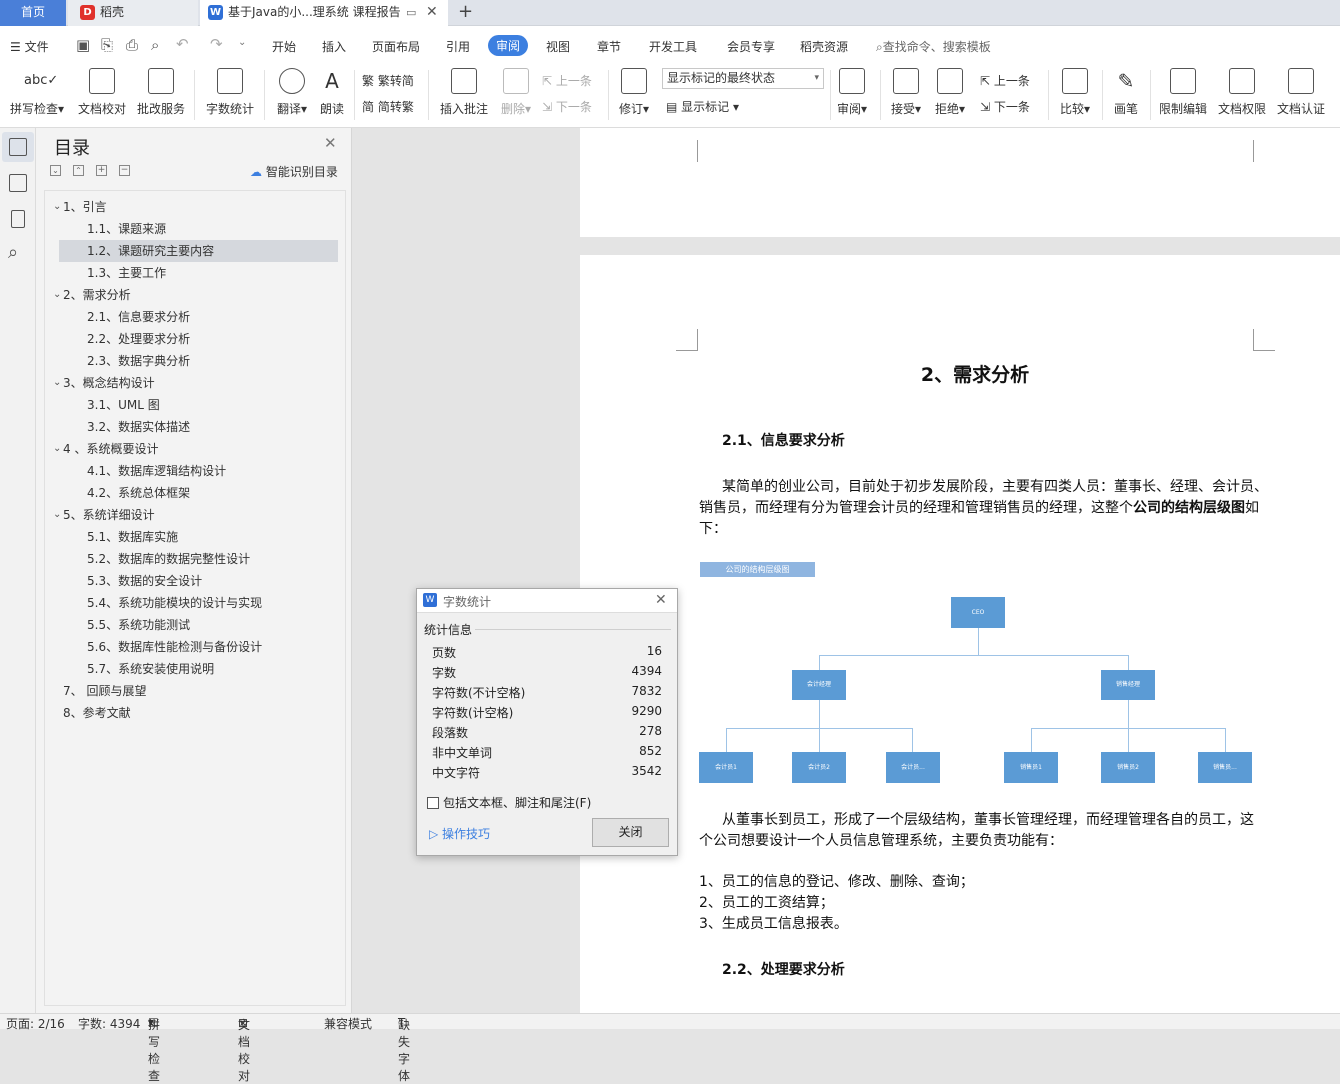 The width and height of the screenshot is (1340, 1084). Describe the element at coordinates (508, 45) in the screenshot. I see `menu-review: 审阅` at that location.